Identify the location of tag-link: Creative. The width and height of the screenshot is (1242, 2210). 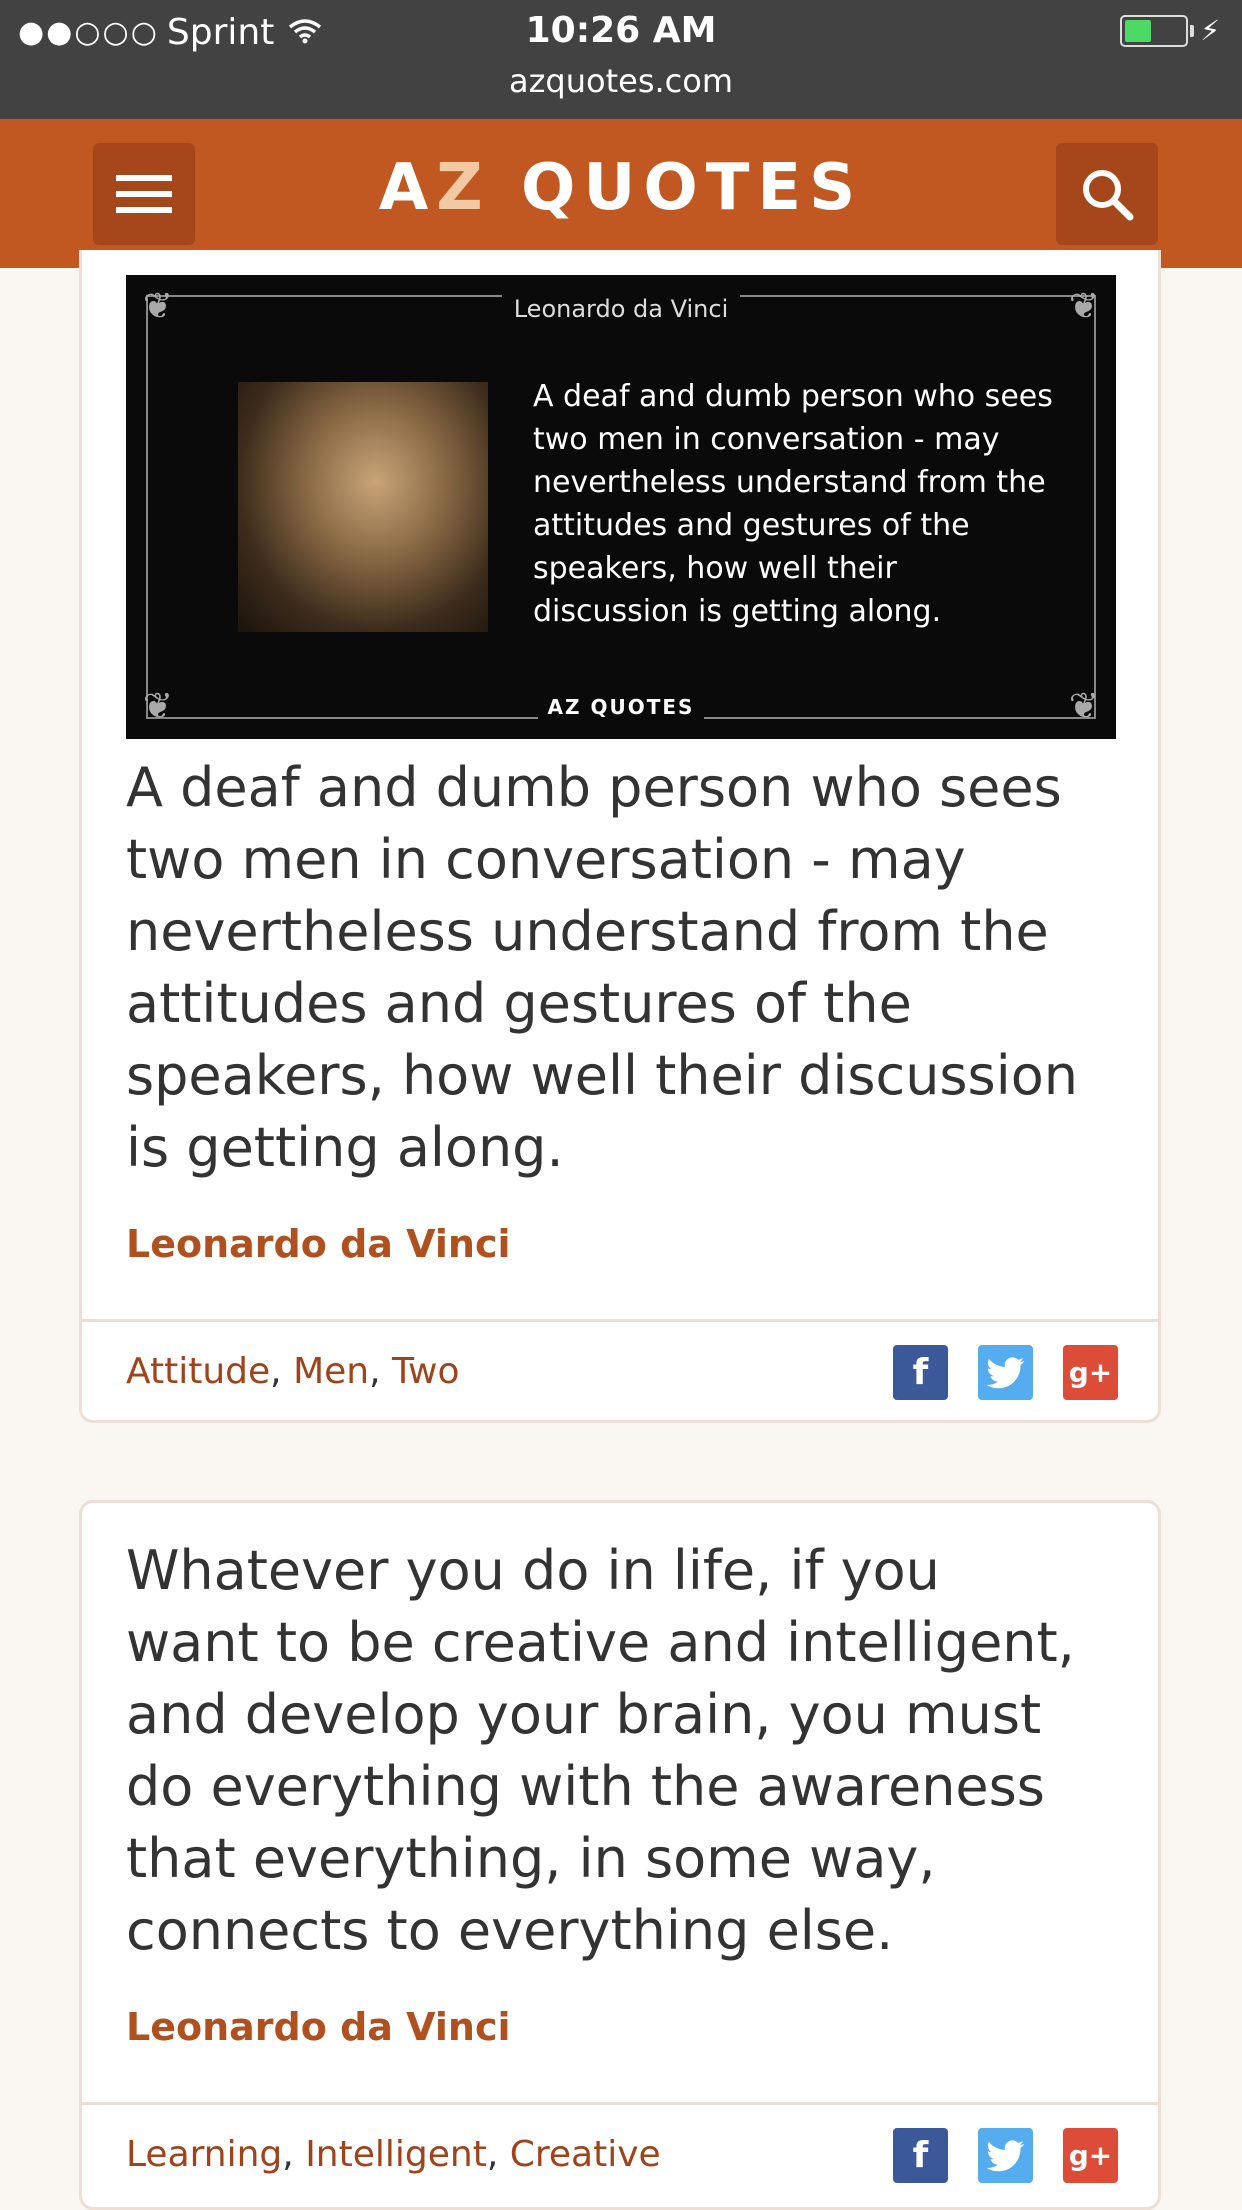
(585, 2154).